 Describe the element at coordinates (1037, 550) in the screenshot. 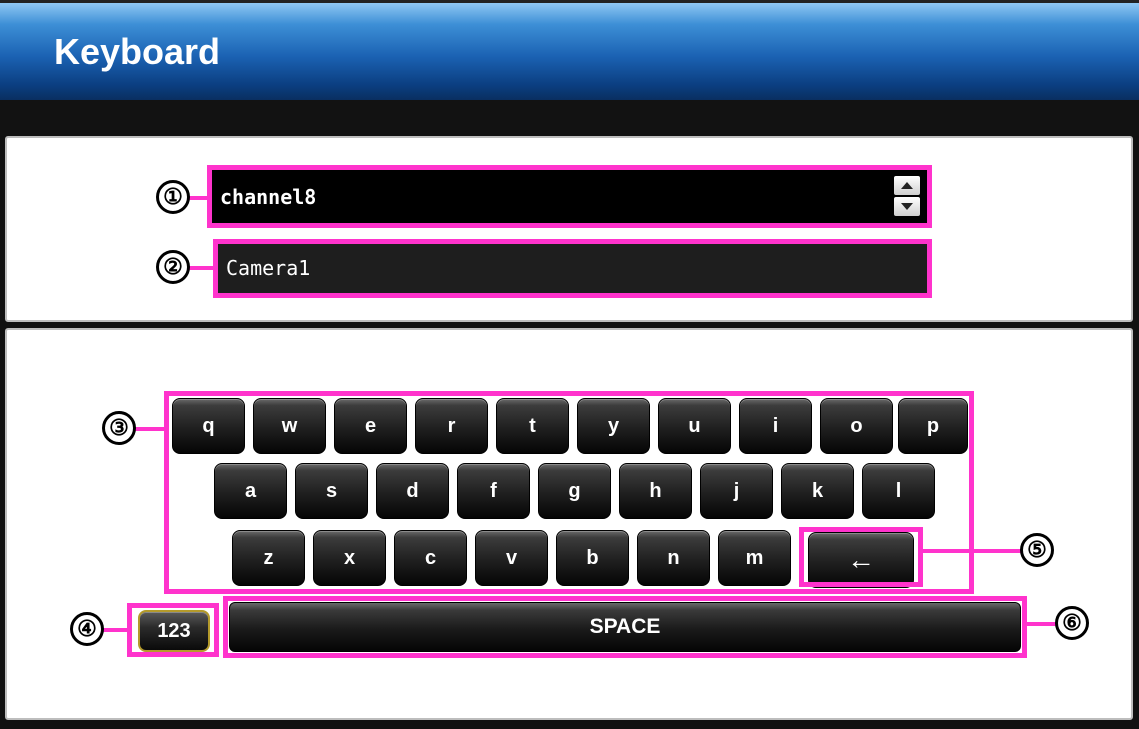

I see `callout-5: ⑤` at that location.